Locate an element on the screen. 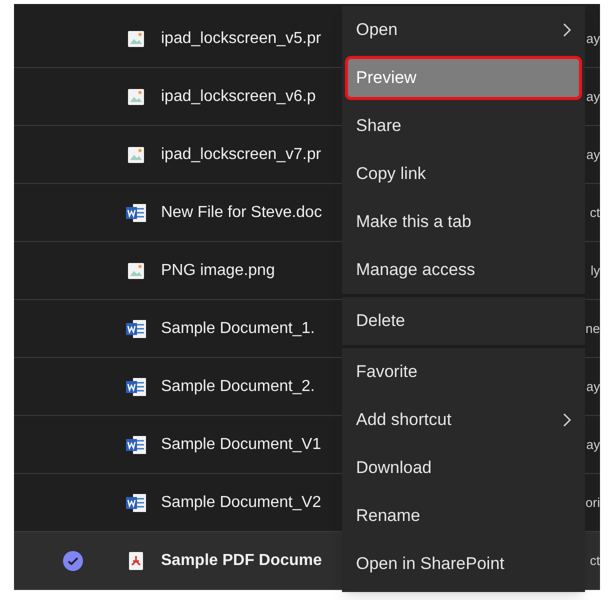 The image size is (608, 600). menu-item: Delete is located at coordinates (463, 321).